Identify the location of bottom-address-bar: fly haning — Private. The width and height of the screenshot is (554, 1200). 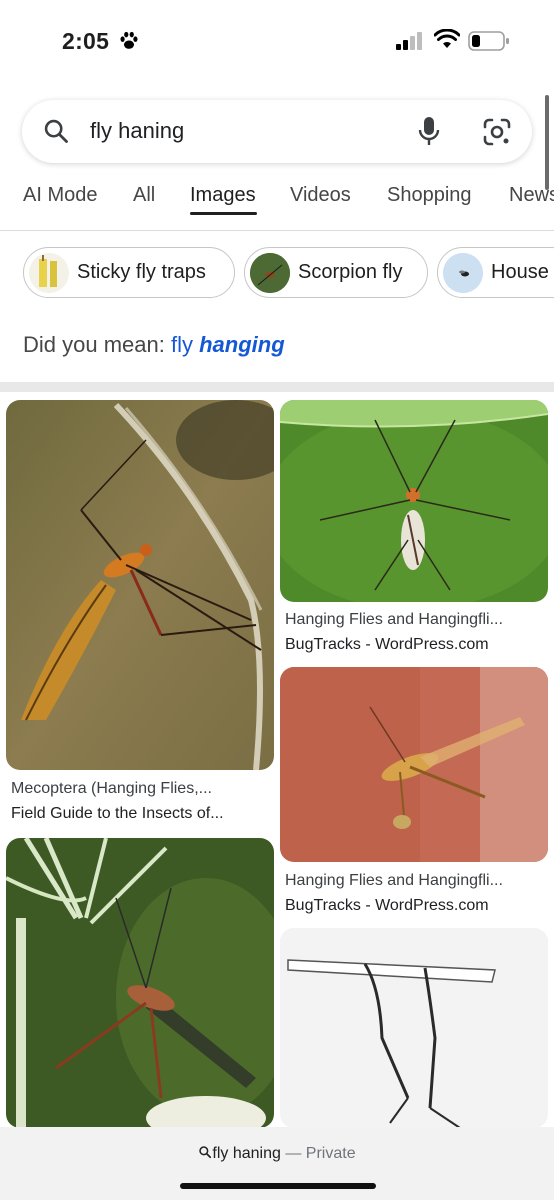
(277, 1163).